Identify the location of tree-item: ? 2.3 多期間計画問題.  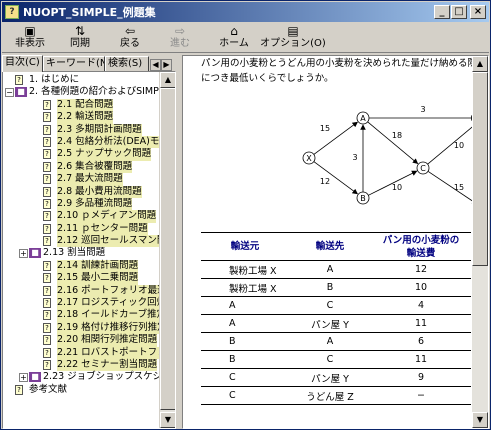
(81, 129).